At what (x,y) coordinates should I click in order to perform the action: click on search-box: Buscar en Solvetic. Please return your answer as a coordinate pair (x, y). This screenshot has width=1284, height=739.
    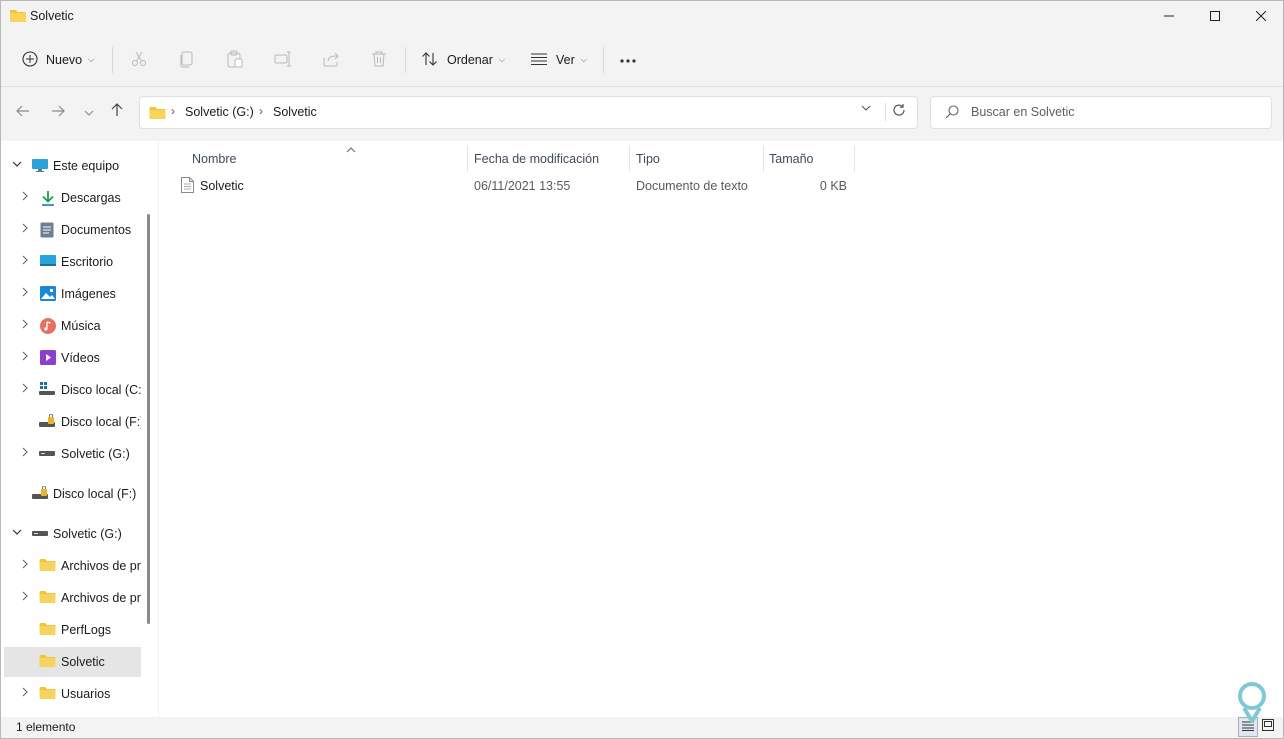
    Looking at the image, I should click on (1101, 112).